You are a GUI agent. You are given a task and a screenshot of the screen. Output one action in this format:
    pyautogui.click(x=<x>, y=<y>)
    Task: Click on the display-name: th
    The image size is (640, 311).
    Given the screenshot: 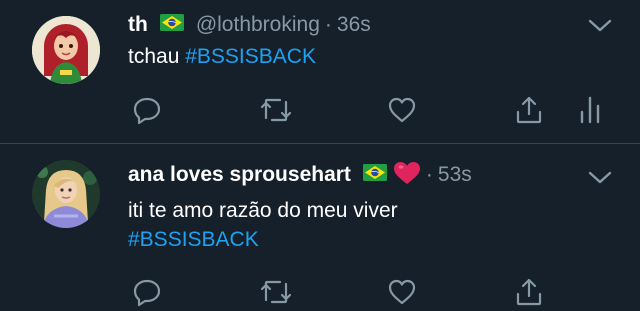 What is the action you would take?
    pyautogui.click(x=138, y=25)
    